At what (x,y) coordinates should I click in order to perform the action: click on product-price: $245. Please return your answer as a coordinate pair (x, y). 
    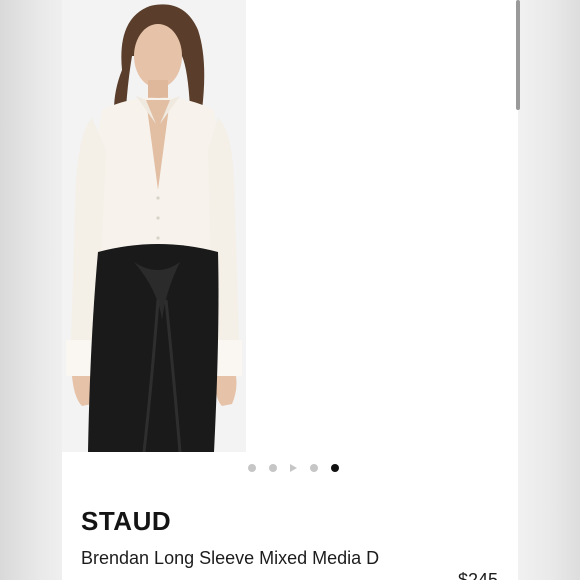
    Looking at the image, I should click on (478, 575).